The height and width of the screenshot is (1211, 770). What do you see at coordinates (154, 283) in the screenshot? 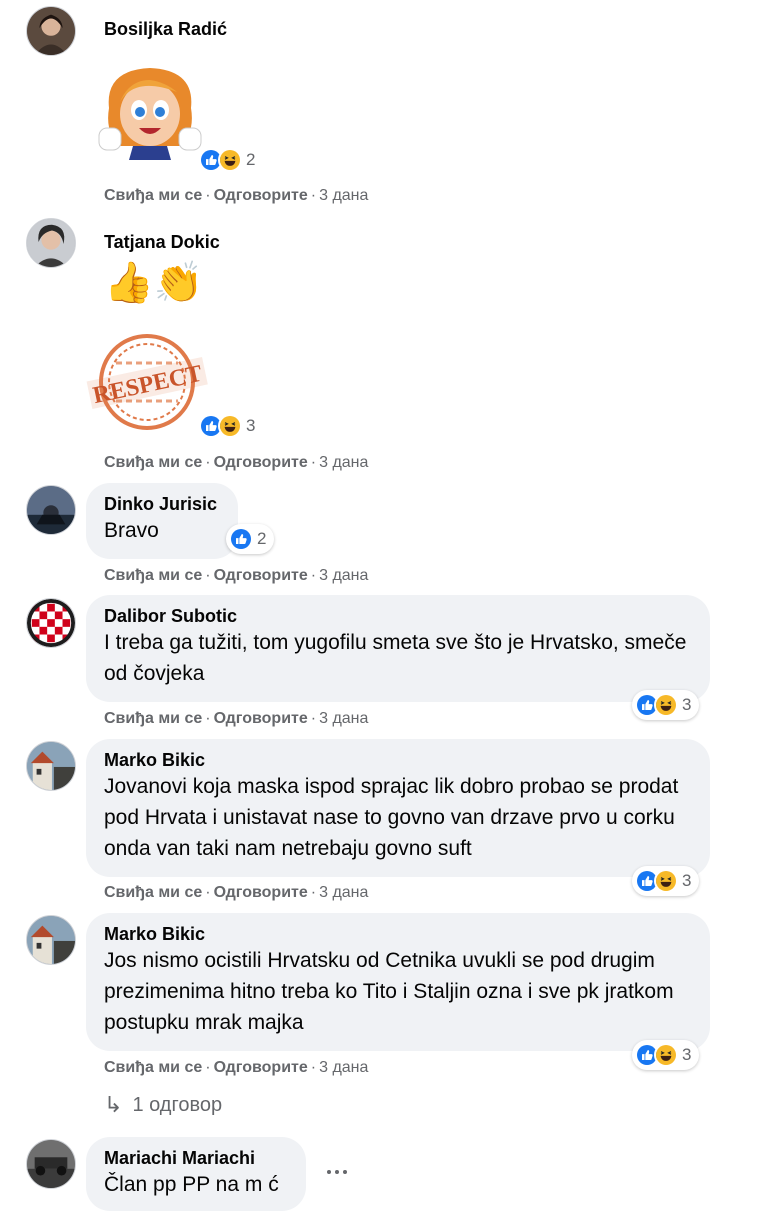
I see `emoji-text: 👍👏` at bounding box center [154, 283].